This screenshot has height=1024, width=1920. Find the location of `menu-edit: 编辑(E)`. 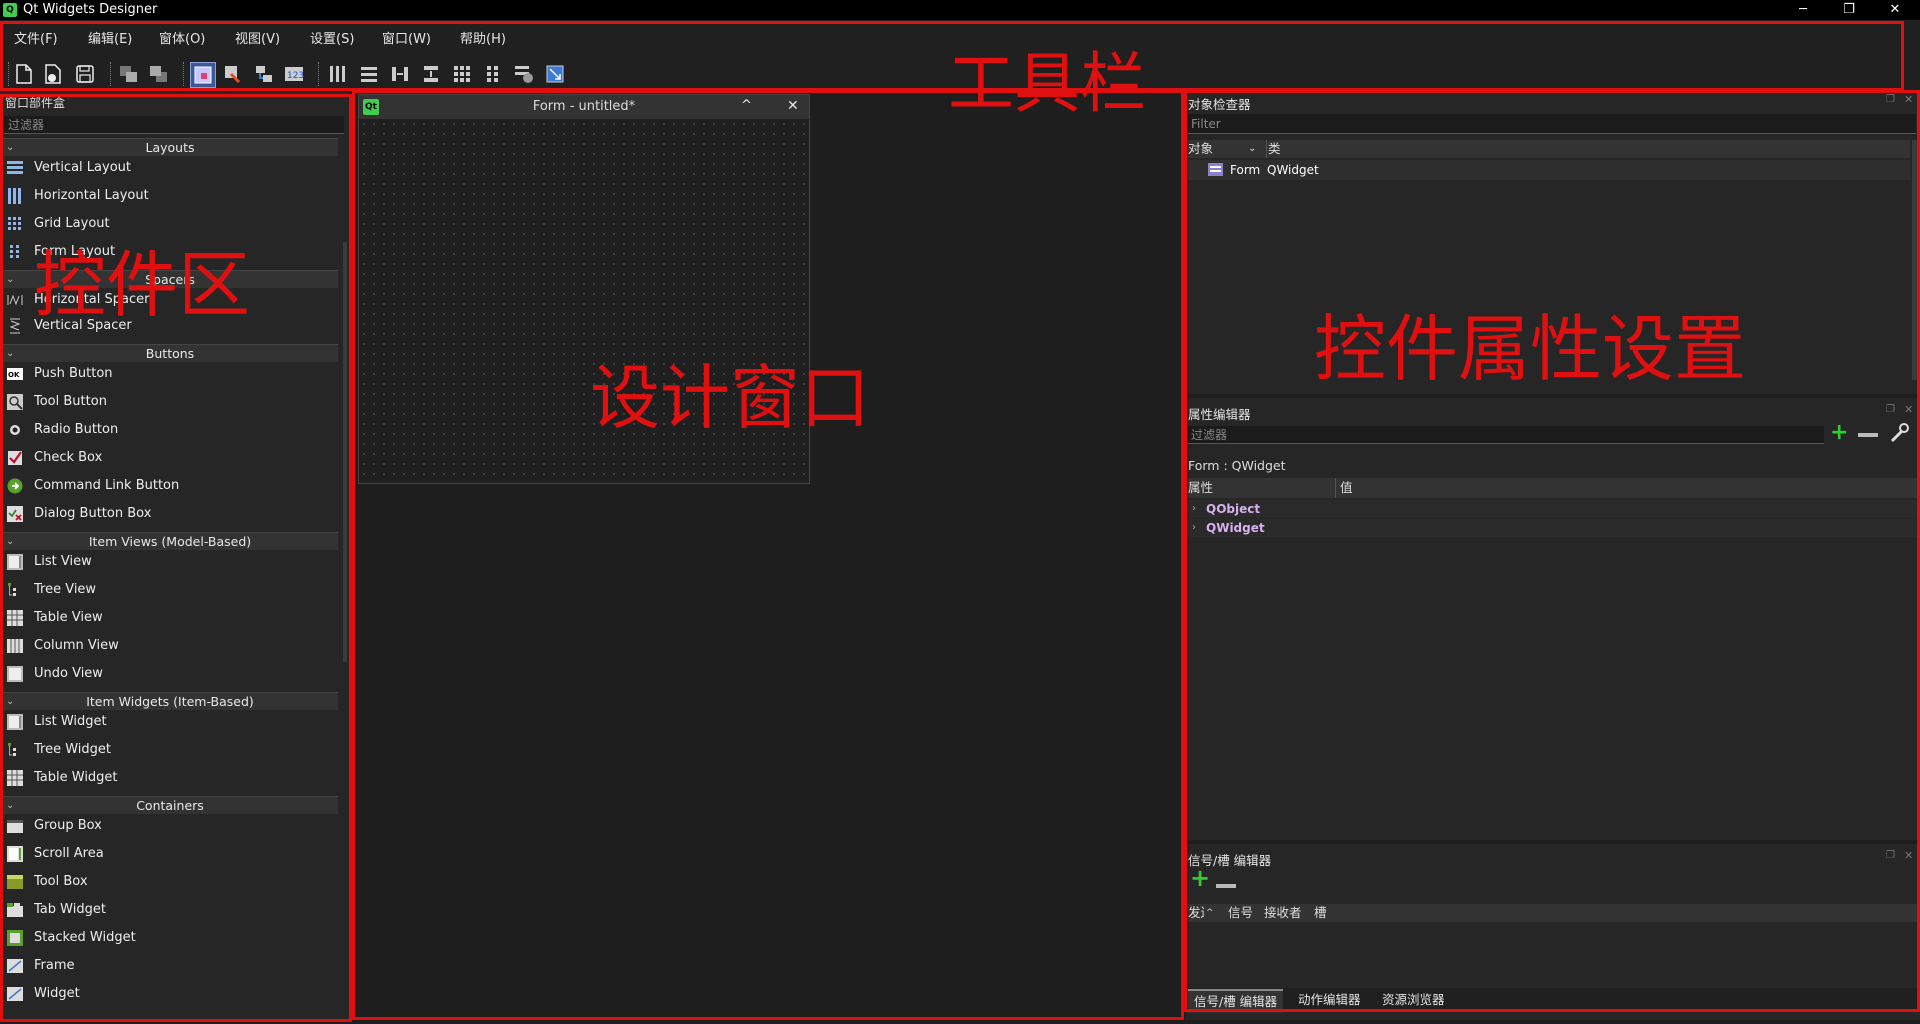

menu-edit: 编辑(E) is located at coordinates (110, 37).